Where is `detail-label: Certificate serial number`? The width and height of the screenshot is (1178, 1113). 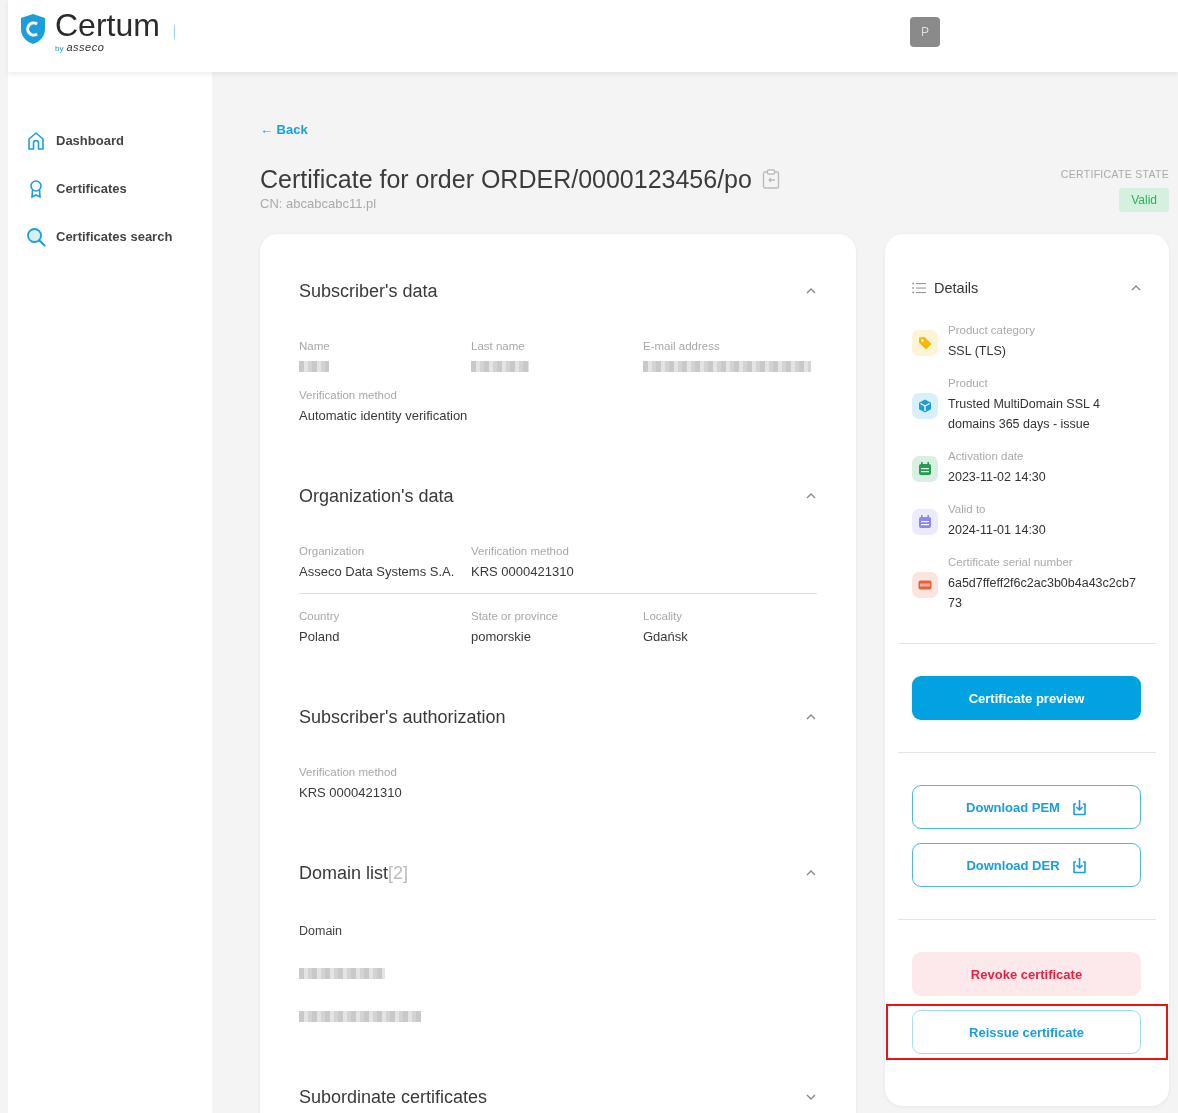
detail-label: Certificate serial number is located at coordinates (1011, 562).